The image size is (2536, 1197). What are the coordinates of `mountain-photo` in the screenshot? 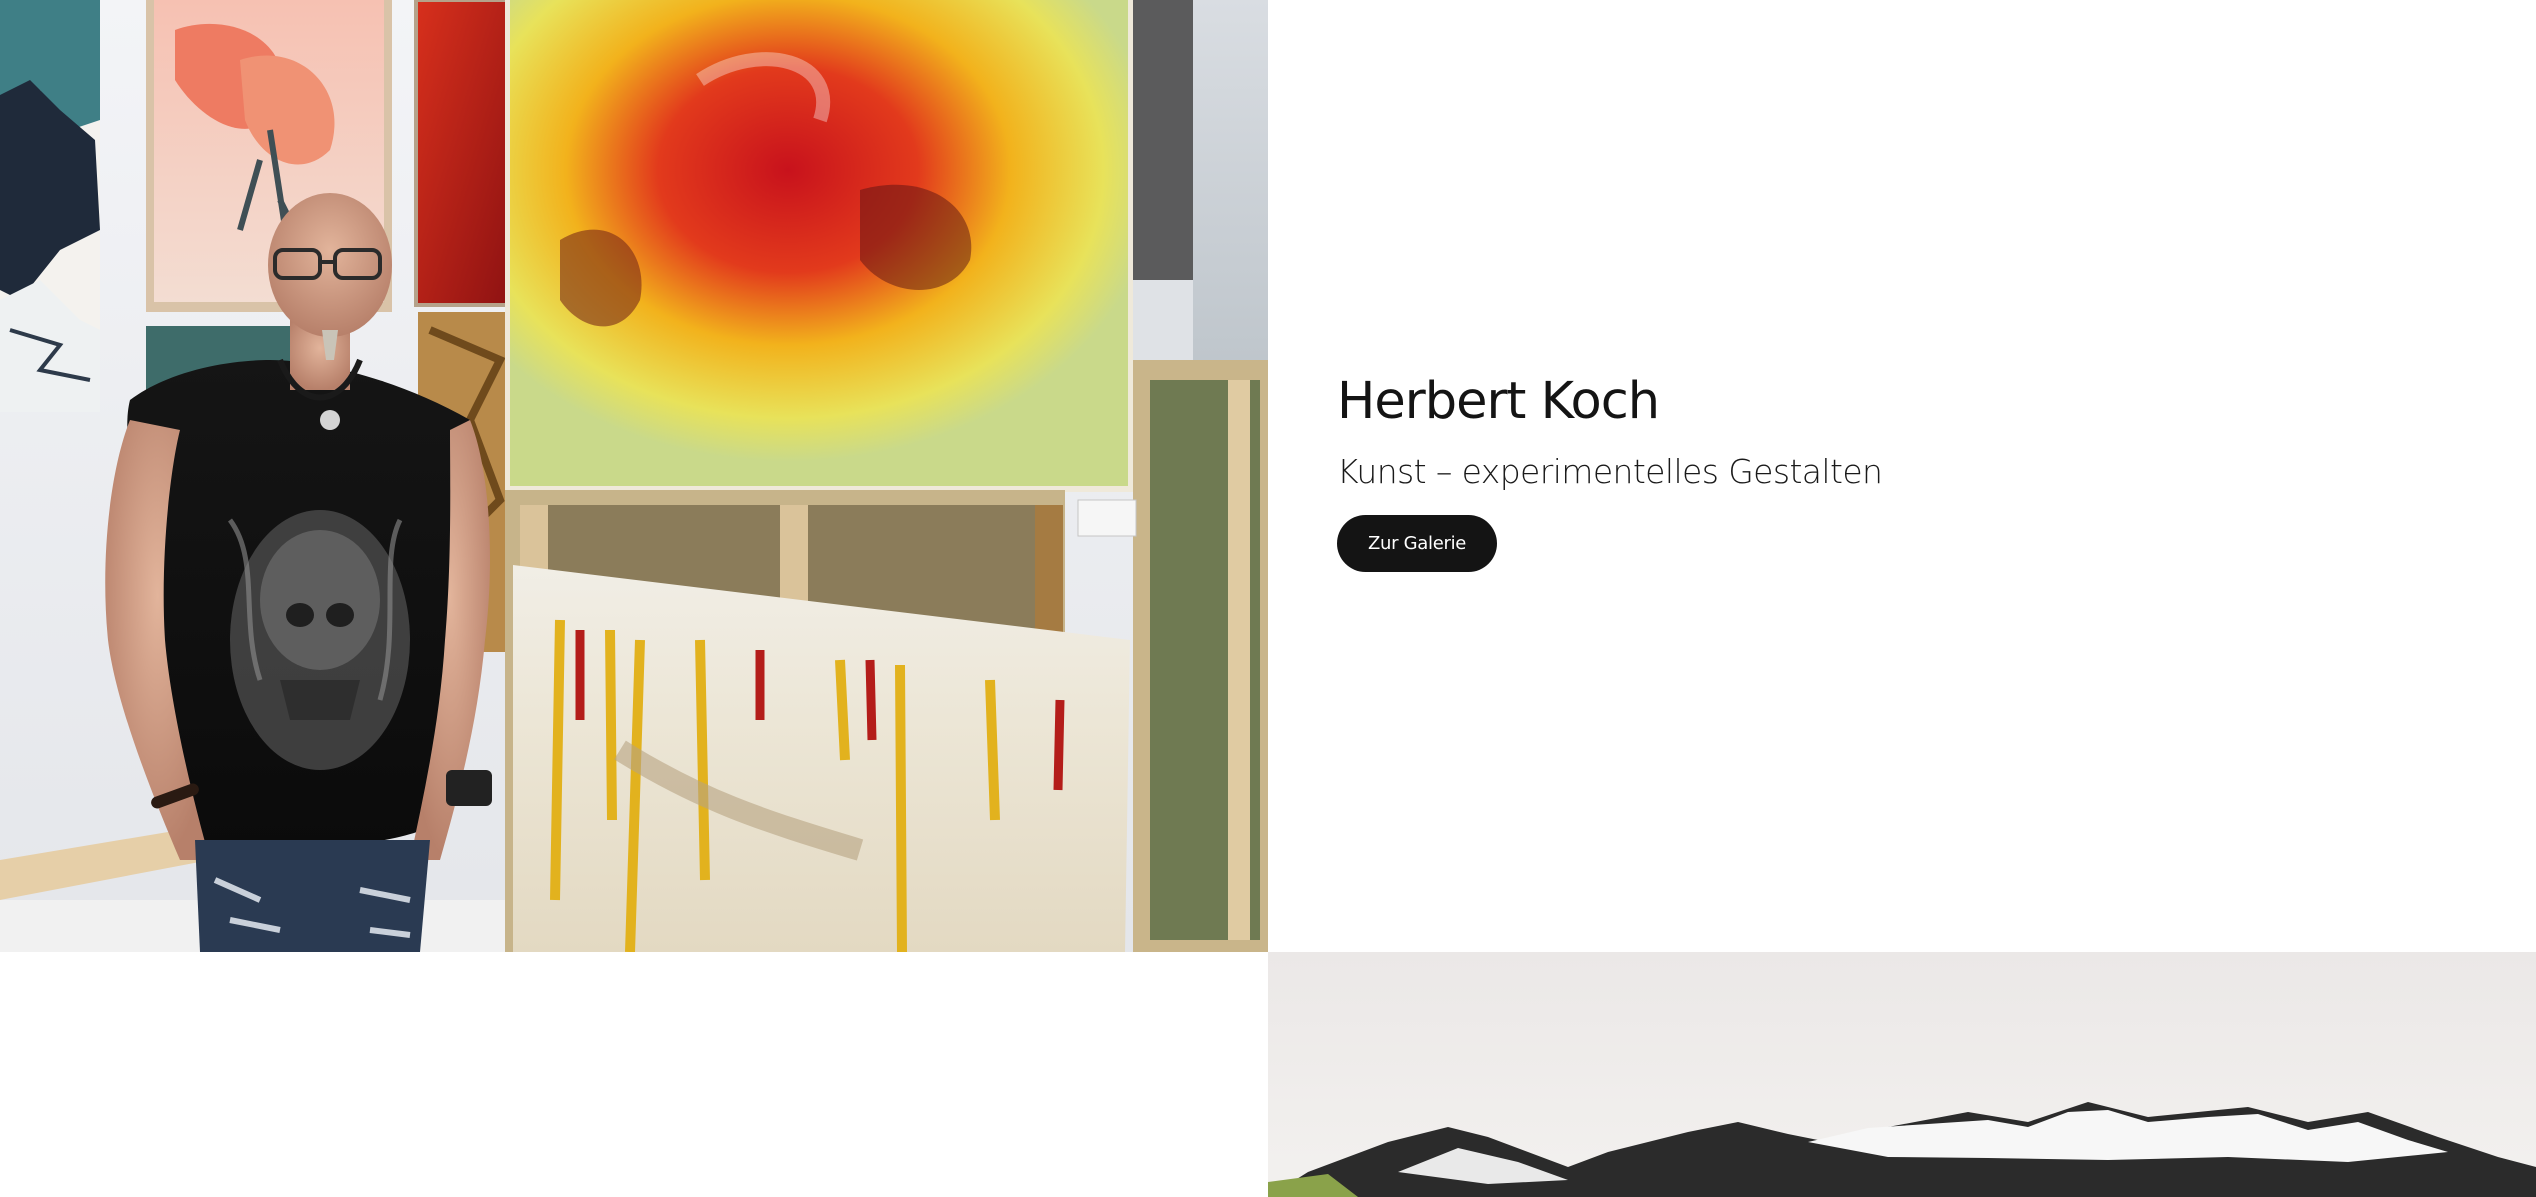 It's located at (1902, 1074).